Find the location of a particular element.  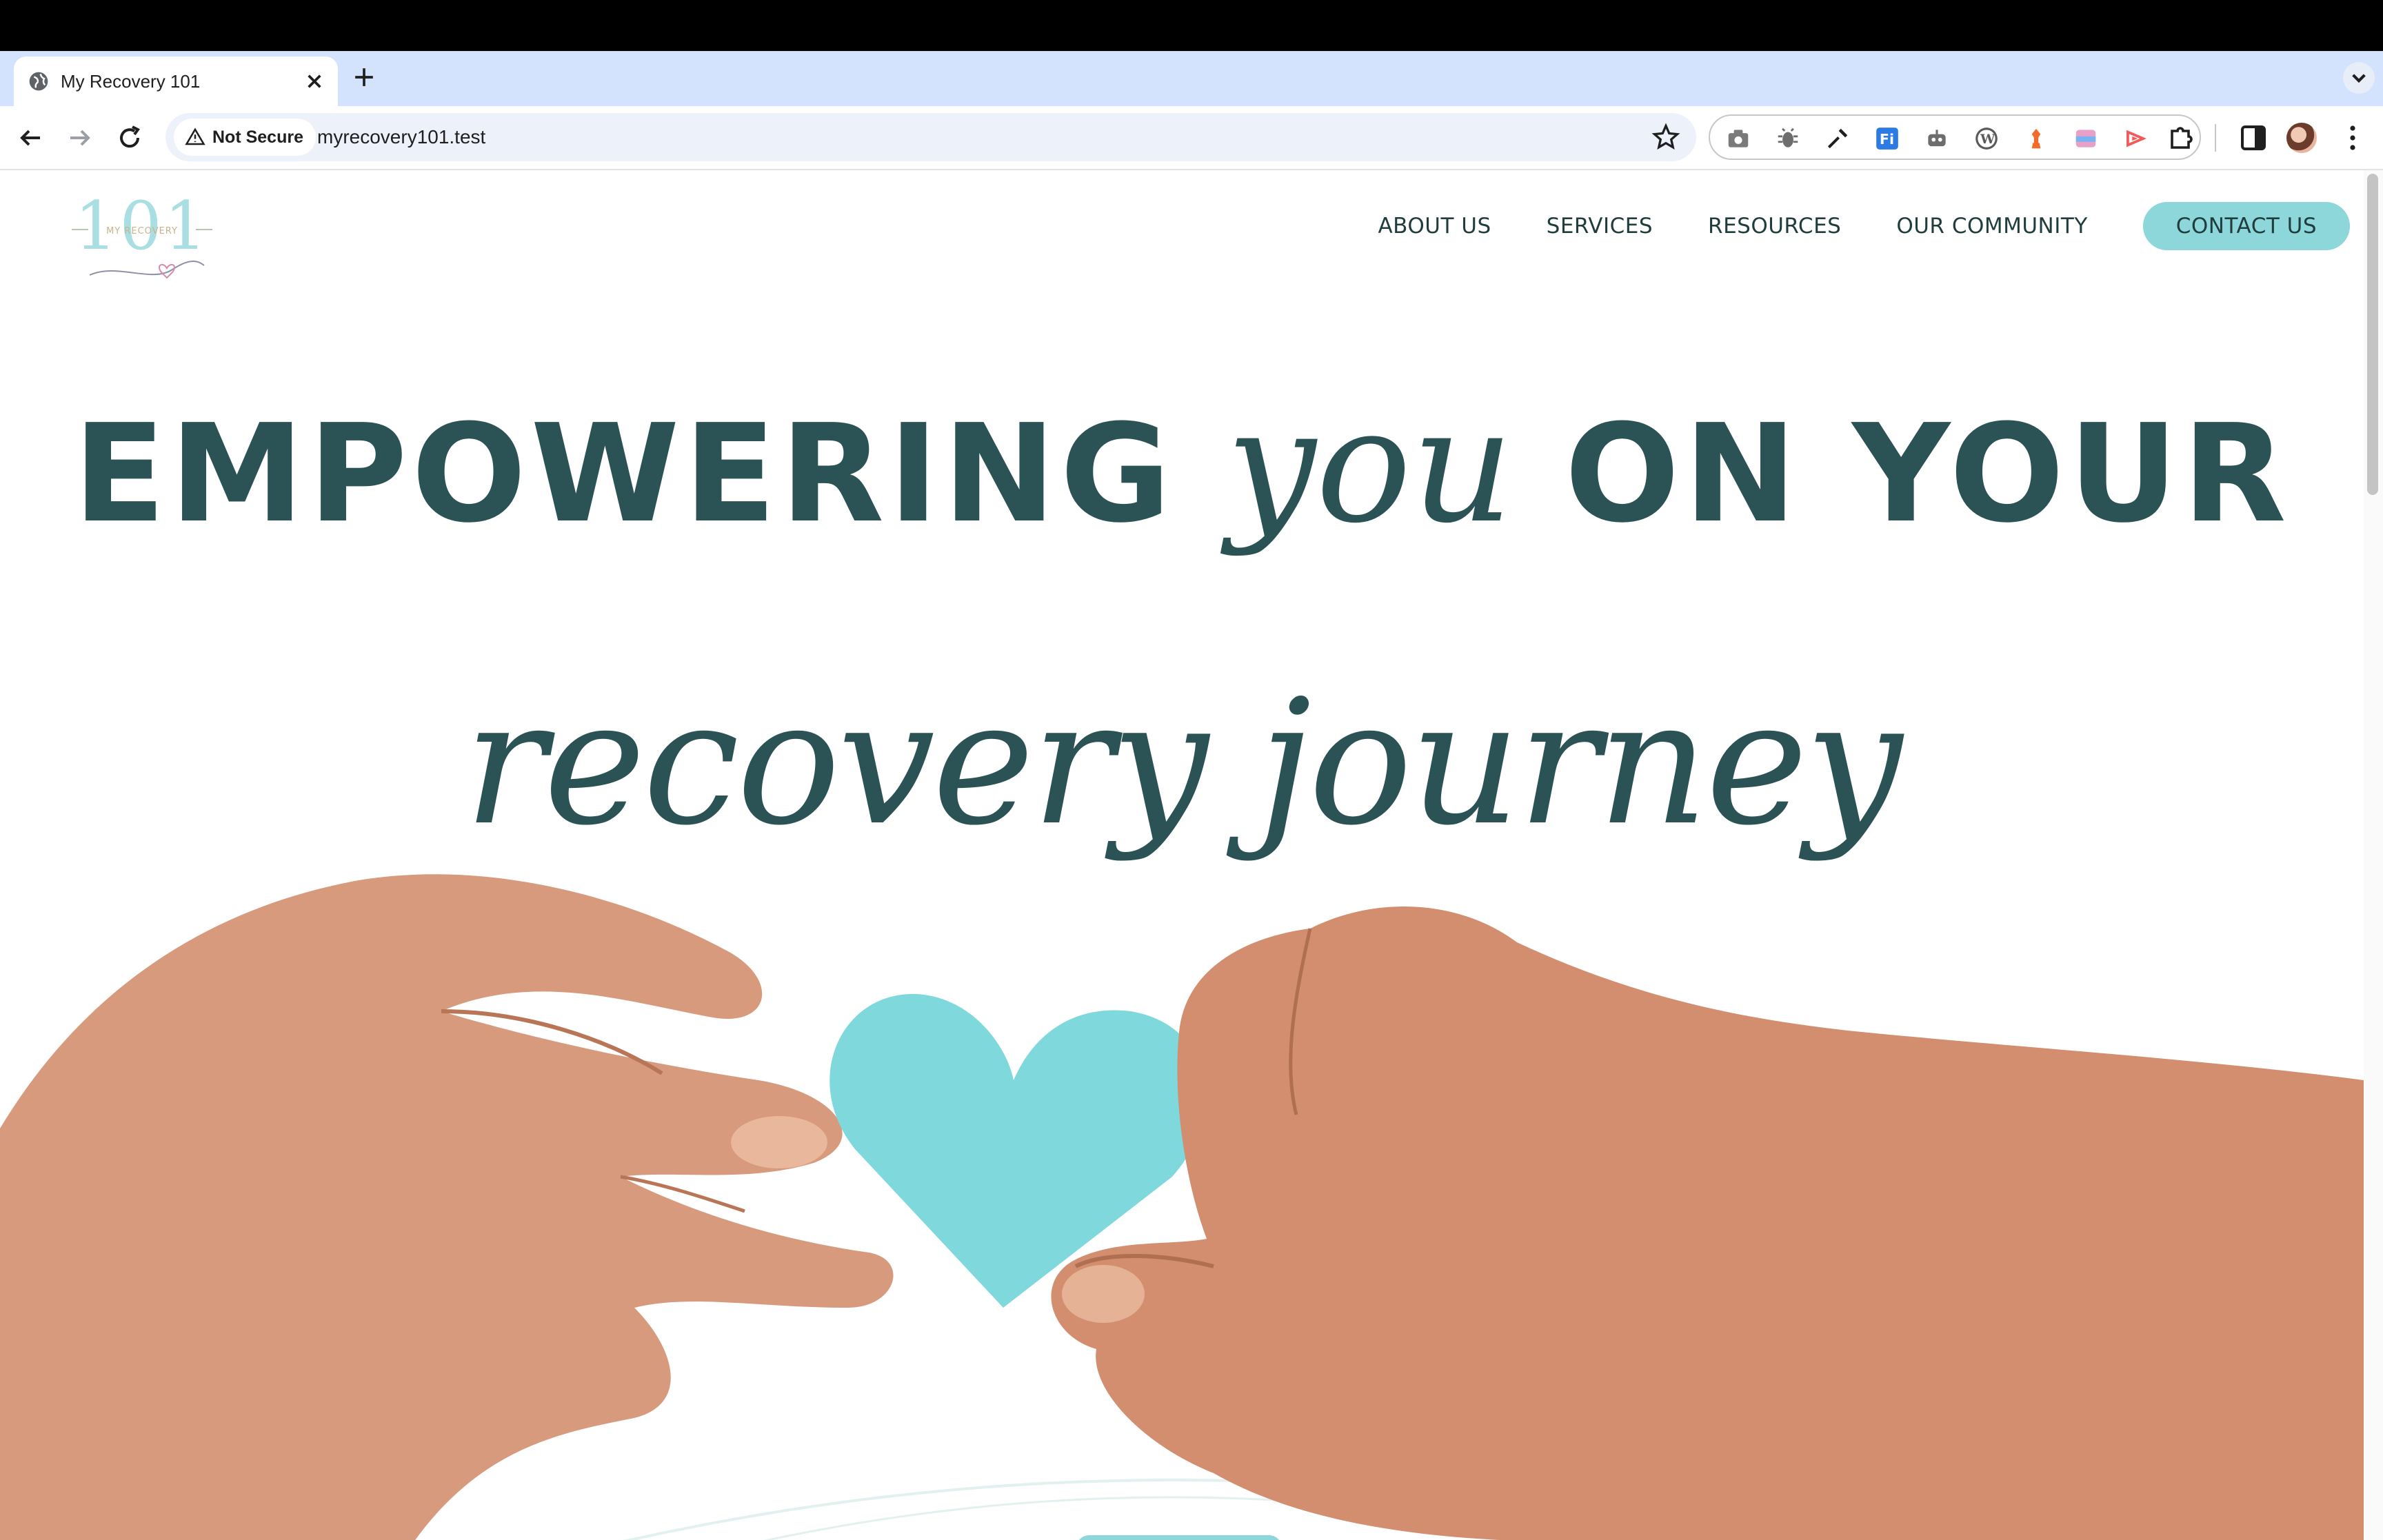

toolbar-separator is located at coordinates (2215, 138).